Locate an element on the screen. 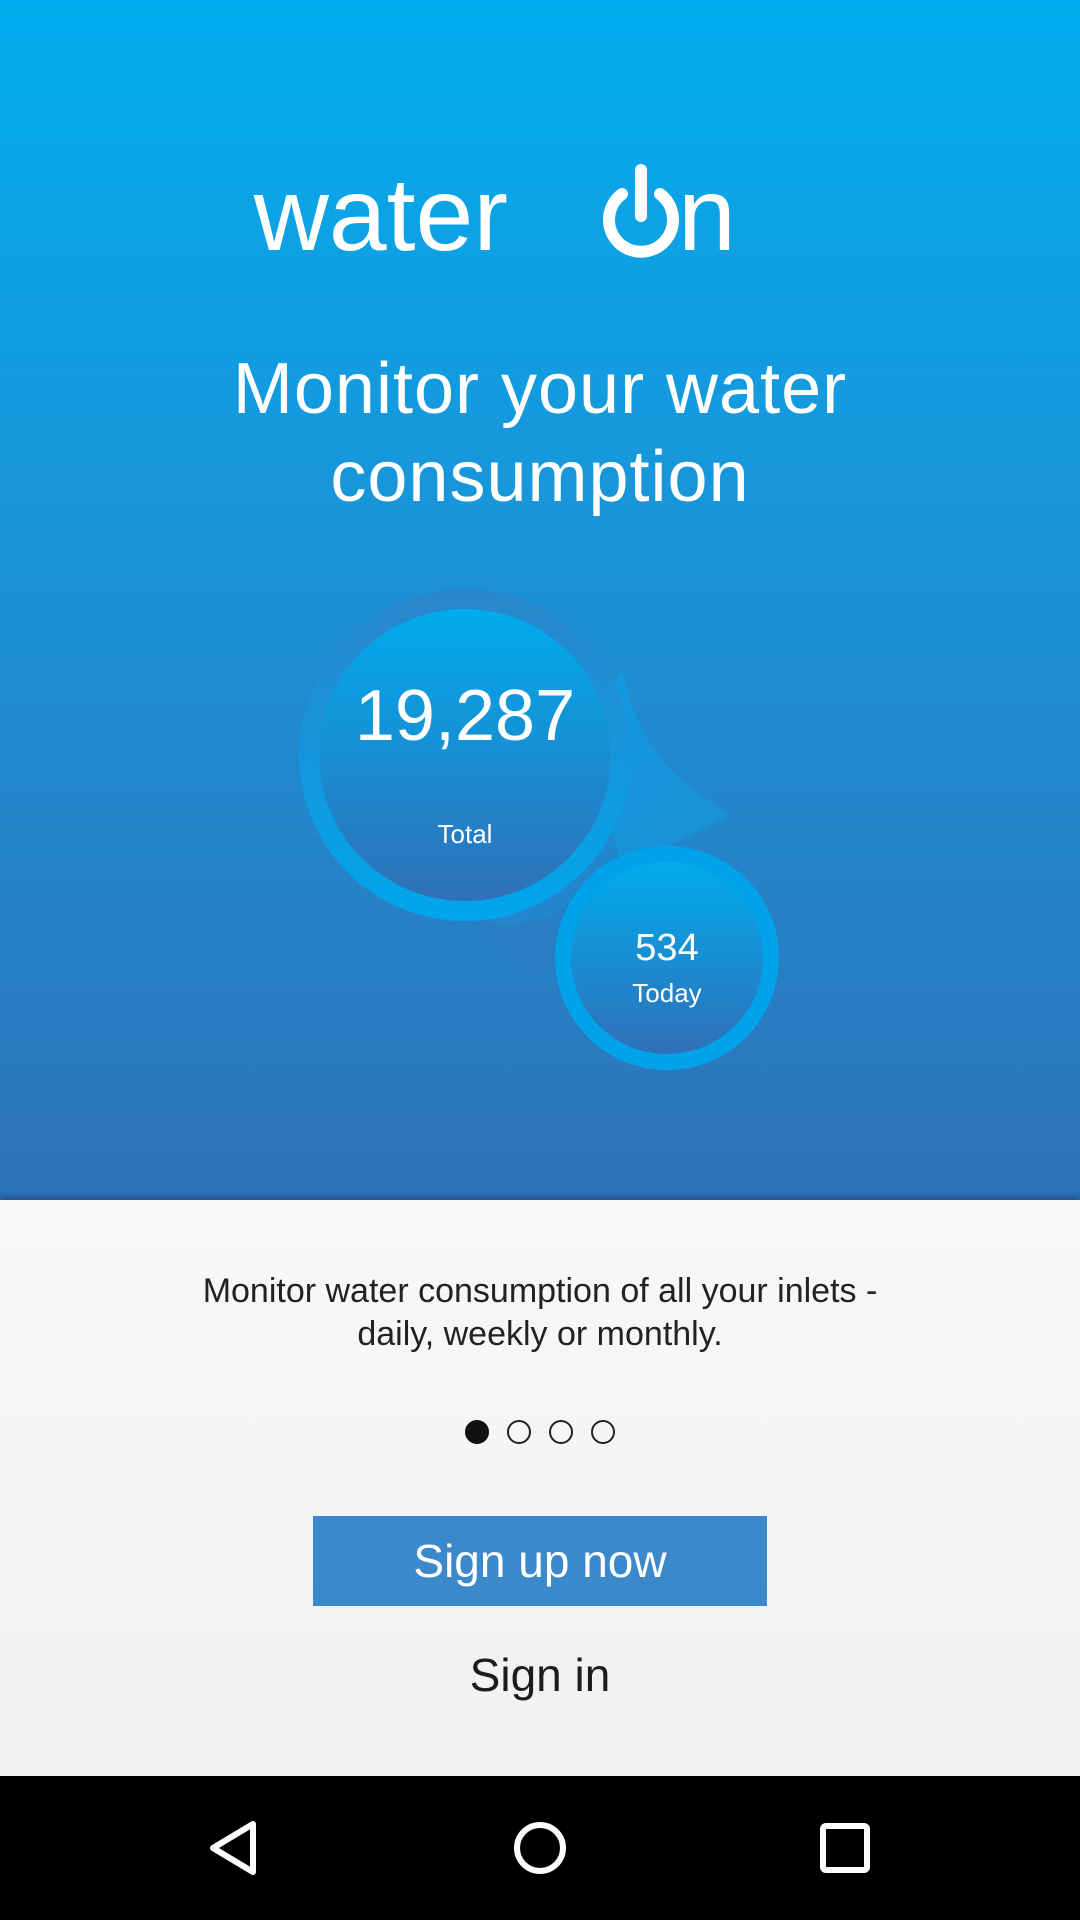  logo-text-prefix: water is located at coordinates (380, 215).